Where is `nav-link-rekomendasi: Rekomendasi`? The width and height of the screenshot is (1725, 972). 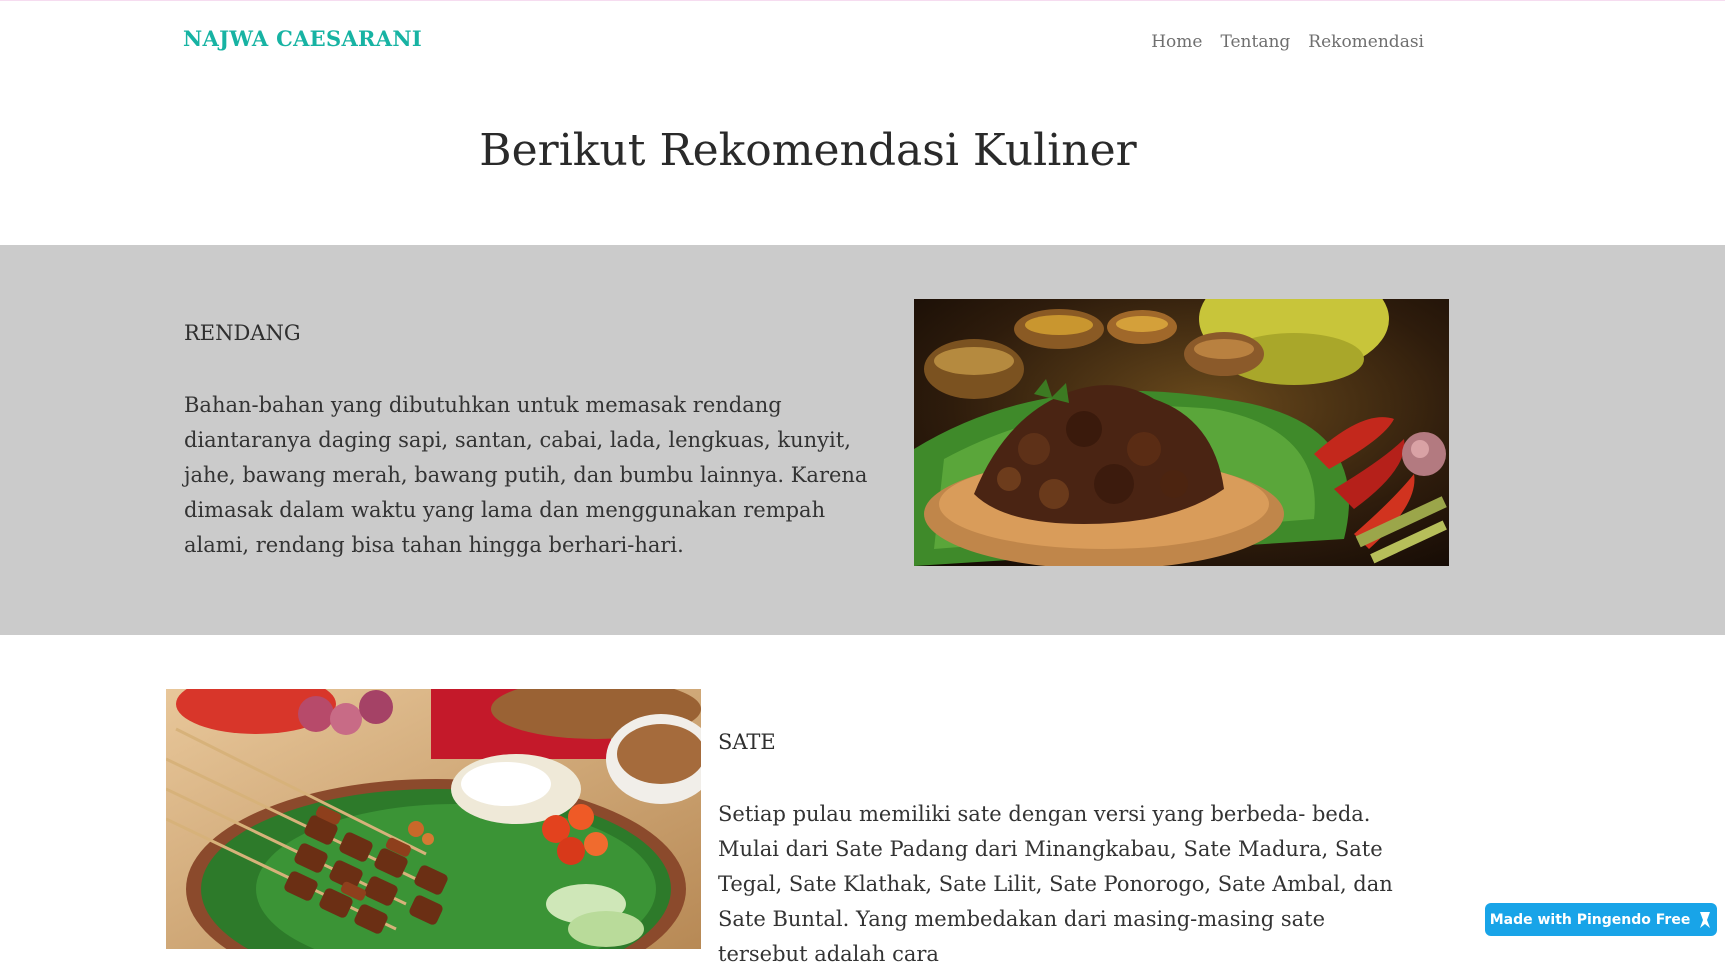
nav-link-rekomendasi: Rekomendasi is located at coordinates (1366, 42).